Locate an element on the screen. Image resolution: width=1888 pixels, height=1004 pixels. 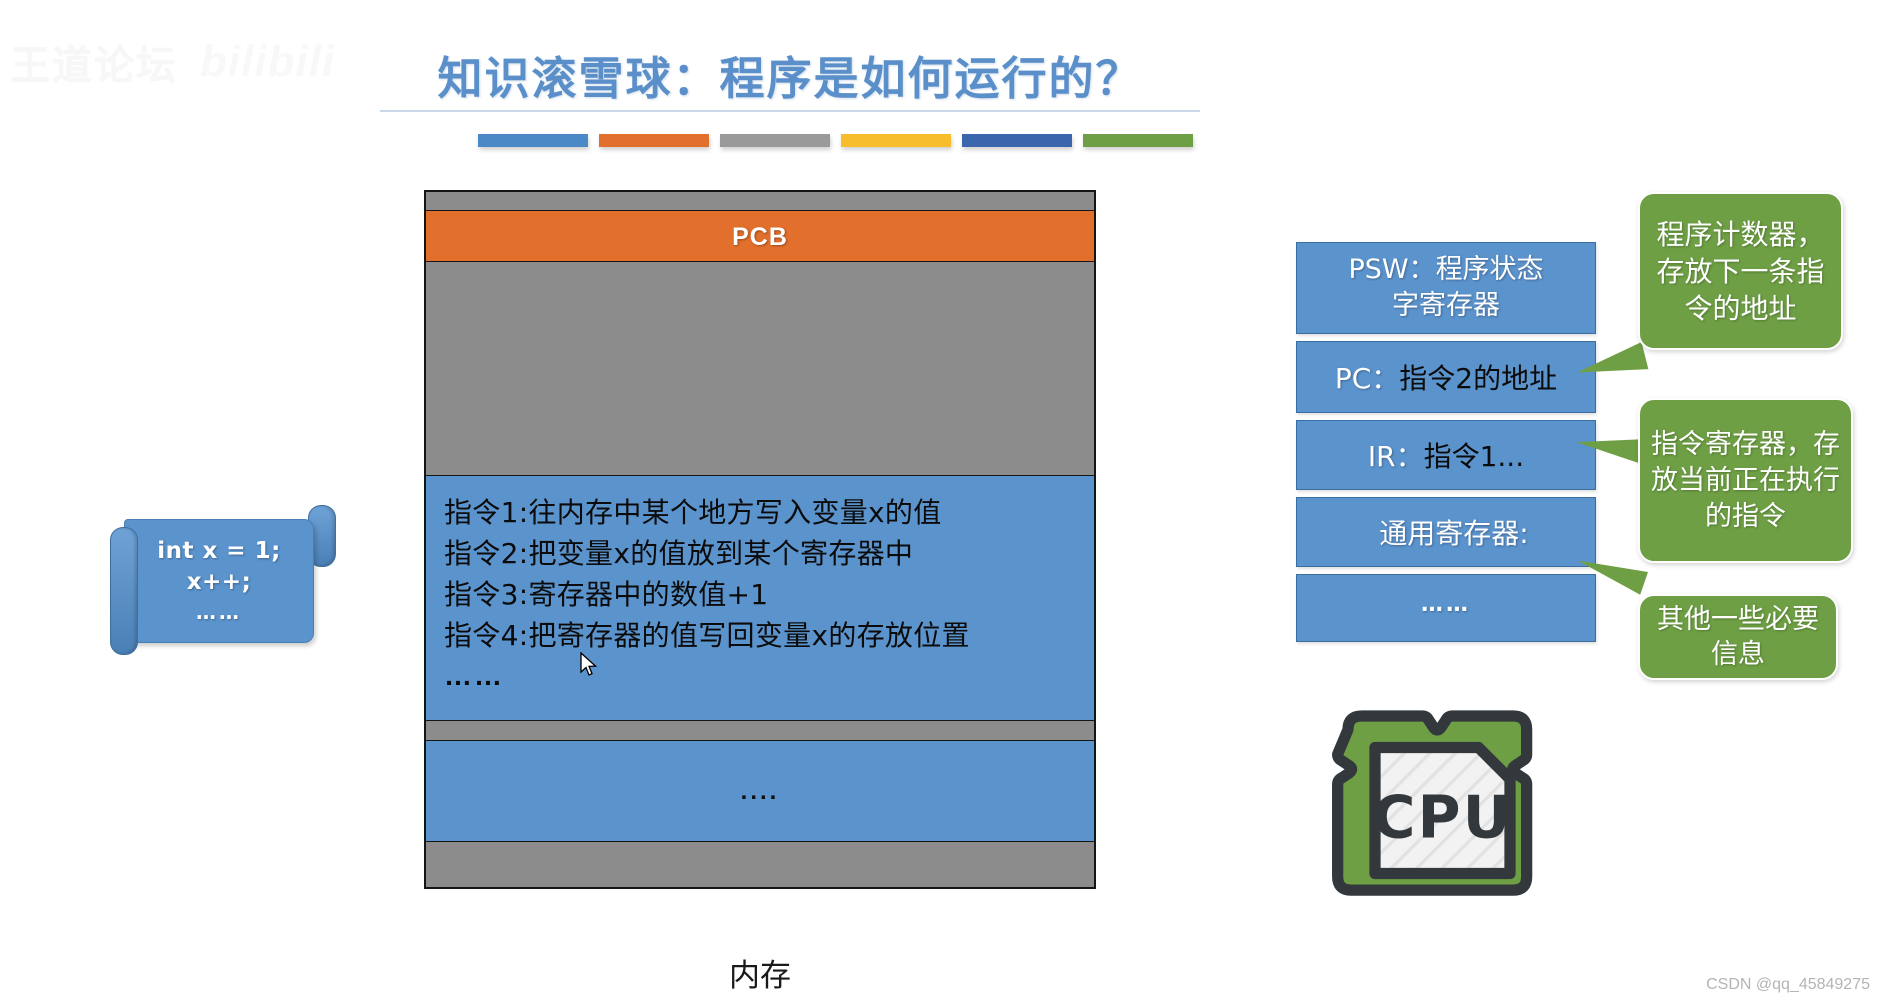
bar-yellow is located at coordinates (896, 140).